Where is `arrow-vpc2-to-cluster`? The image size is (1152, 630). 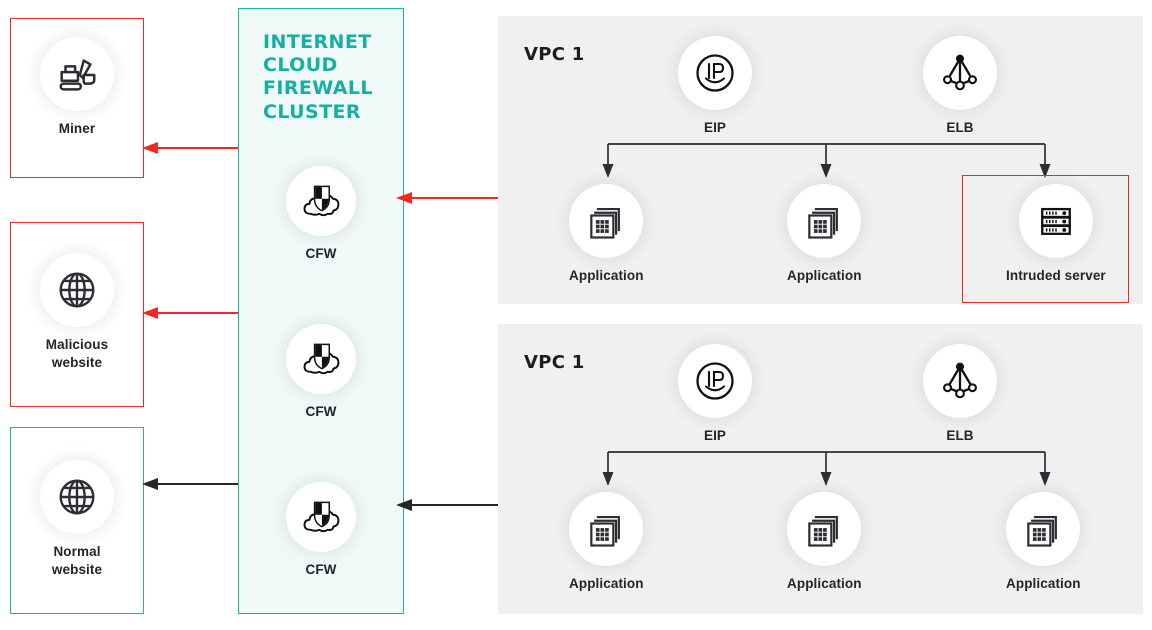 arrow-vpc2-to-cluster is located at coordinates (447, 505).